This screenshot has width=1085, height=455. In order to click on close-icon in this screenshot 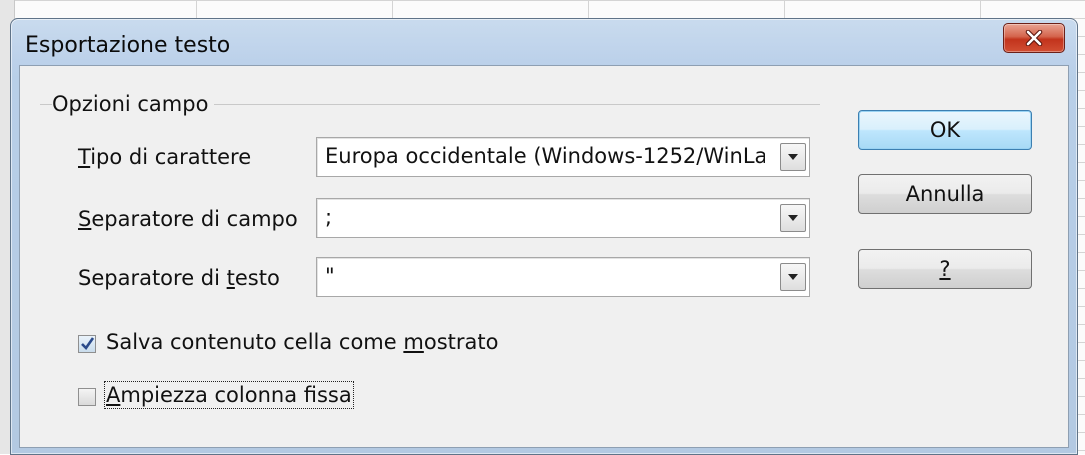, I will do `click(1034, 38)`.